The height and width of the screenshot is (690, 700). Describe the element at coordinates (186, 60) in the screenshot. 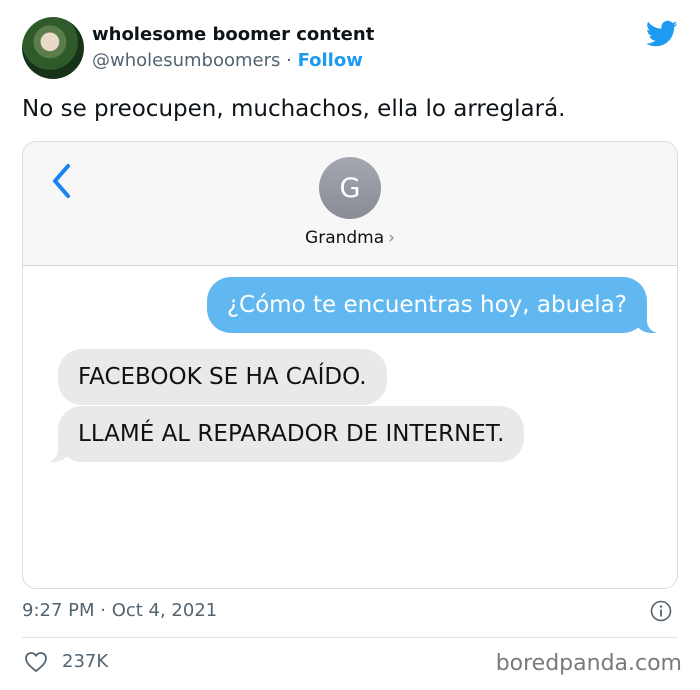

I see `handle: @wholesumboomers` at that location.